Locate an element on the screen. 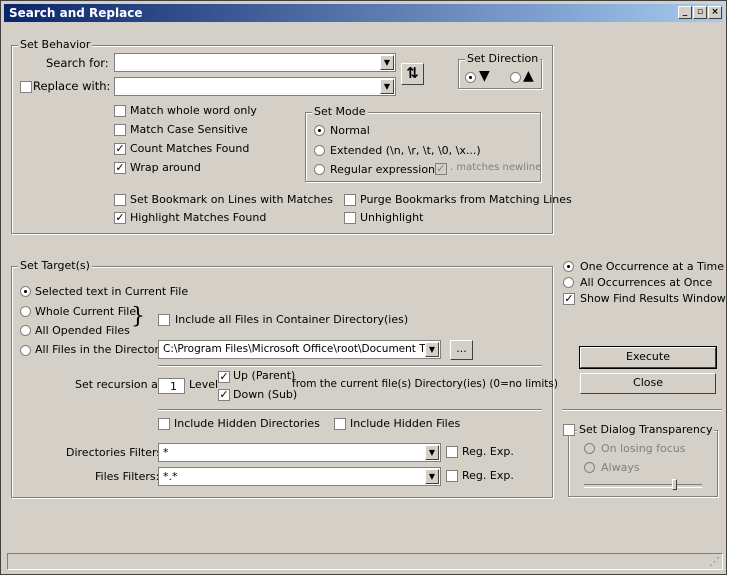 This screenshot has height=577, width=729. count-matches-label: Count Matches Found is located at coordinates (190, 148).